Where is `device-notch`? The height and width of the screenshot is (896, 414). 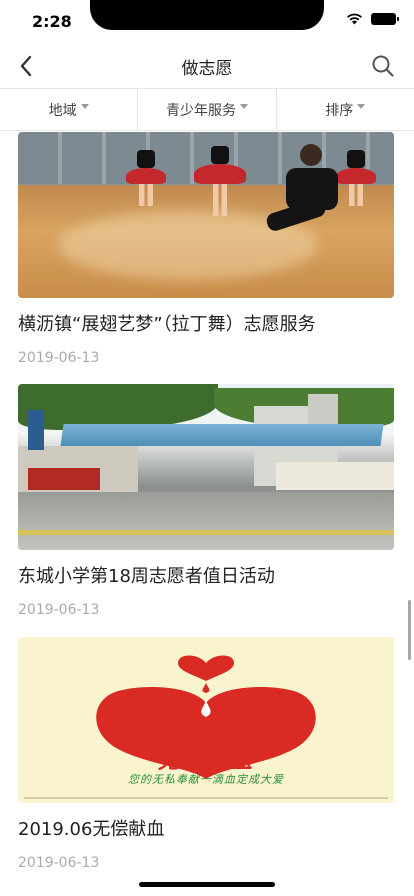 device-notch is located at coordinates (207, 15).